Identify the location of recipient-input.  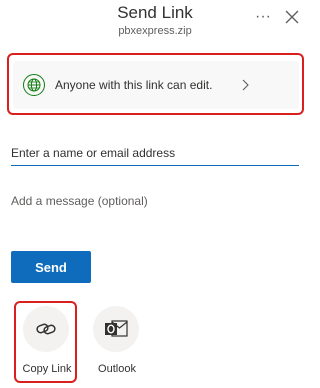
(155, 153).